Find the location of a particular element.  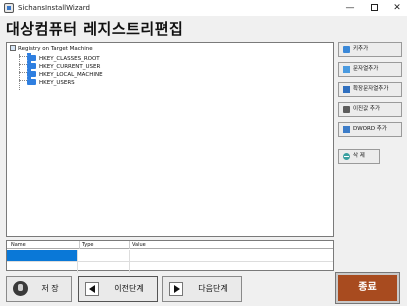

binary-value-icon is located at coordinates (346, 109).